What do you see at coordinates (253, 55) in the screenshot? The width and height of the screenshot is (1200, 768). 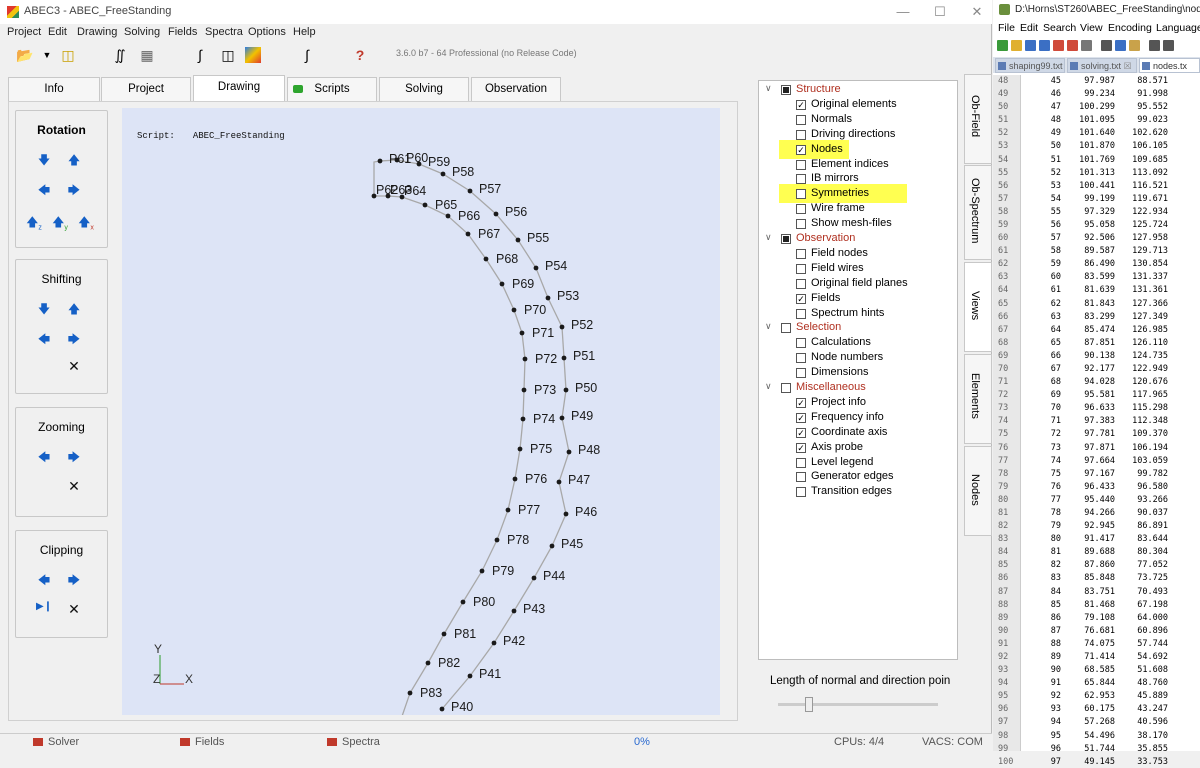 I see `spectrum-icon` at bounding box center [253, 55].